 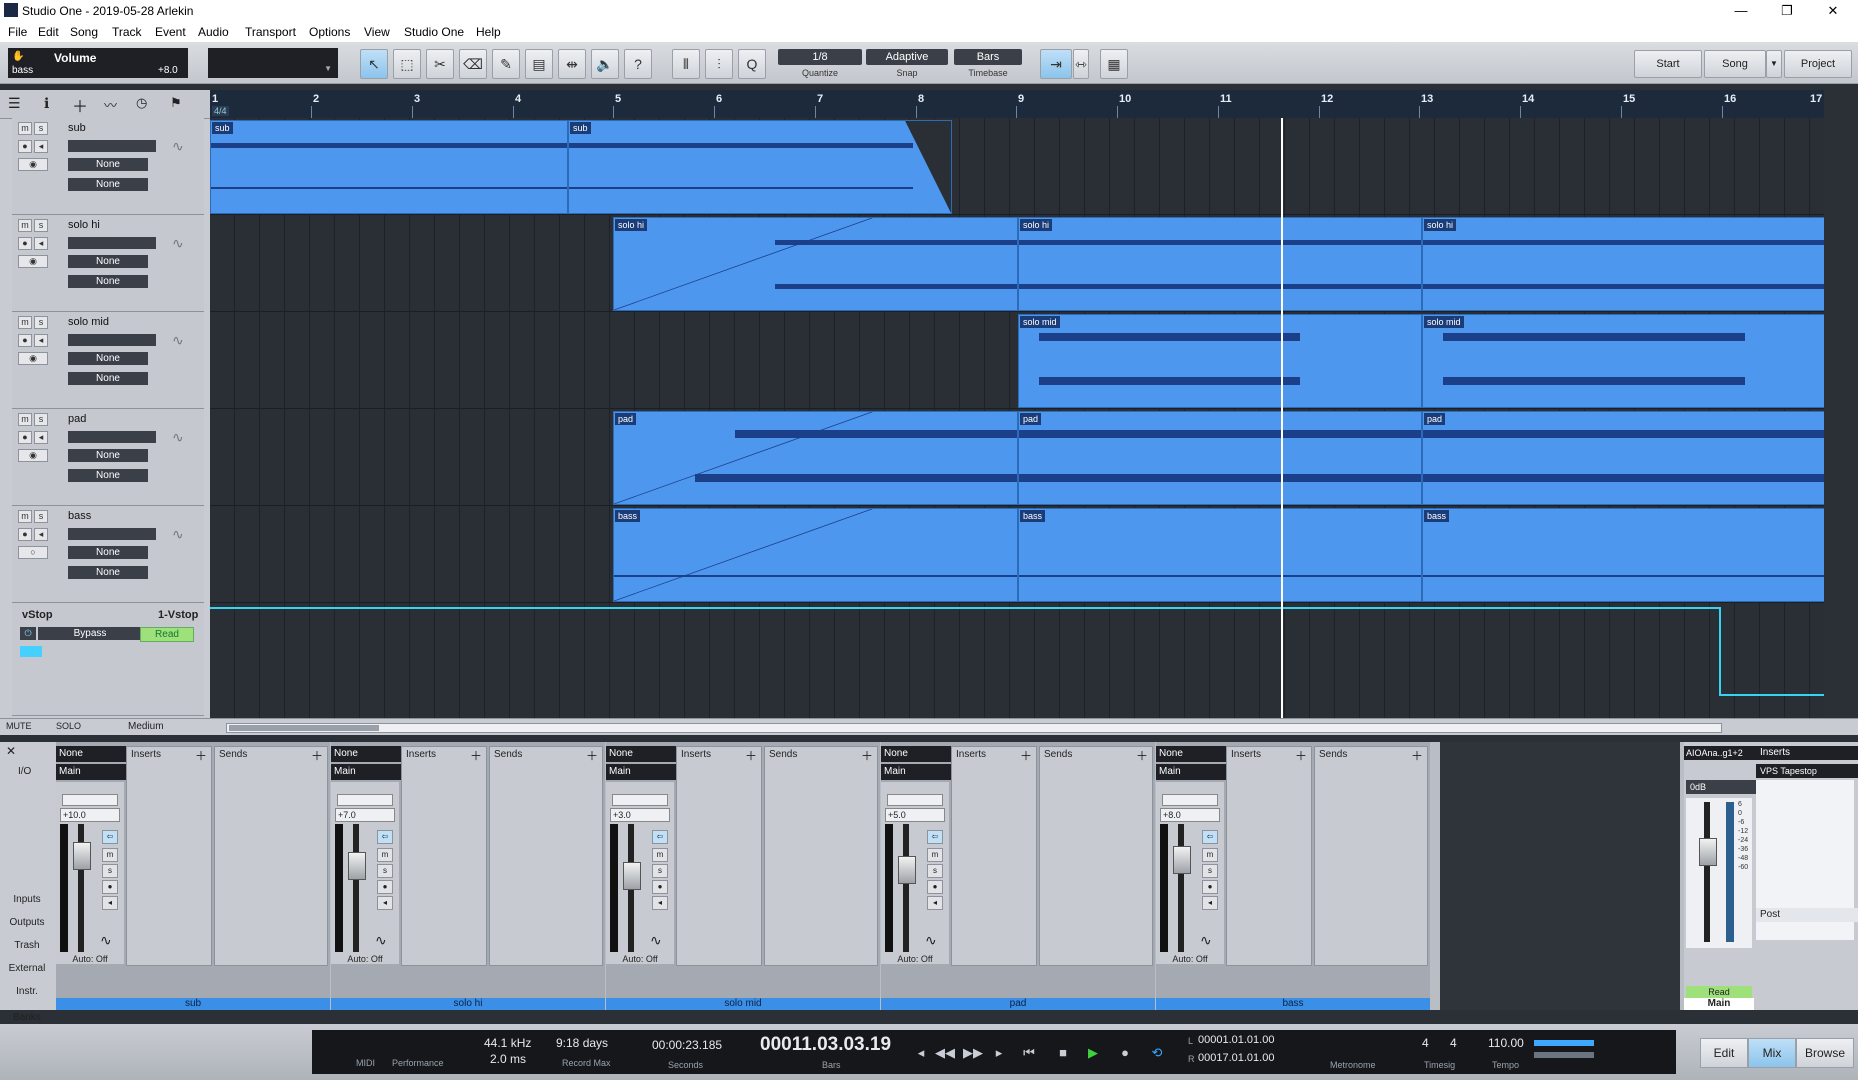 I want to click on playhead-cursor, so click(x=1282, y=418).